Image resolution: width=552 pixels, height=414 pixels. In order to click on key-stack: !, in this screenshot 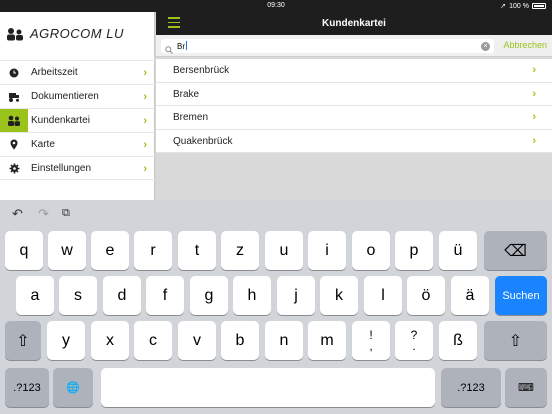, I will do `click(370, 340)`.